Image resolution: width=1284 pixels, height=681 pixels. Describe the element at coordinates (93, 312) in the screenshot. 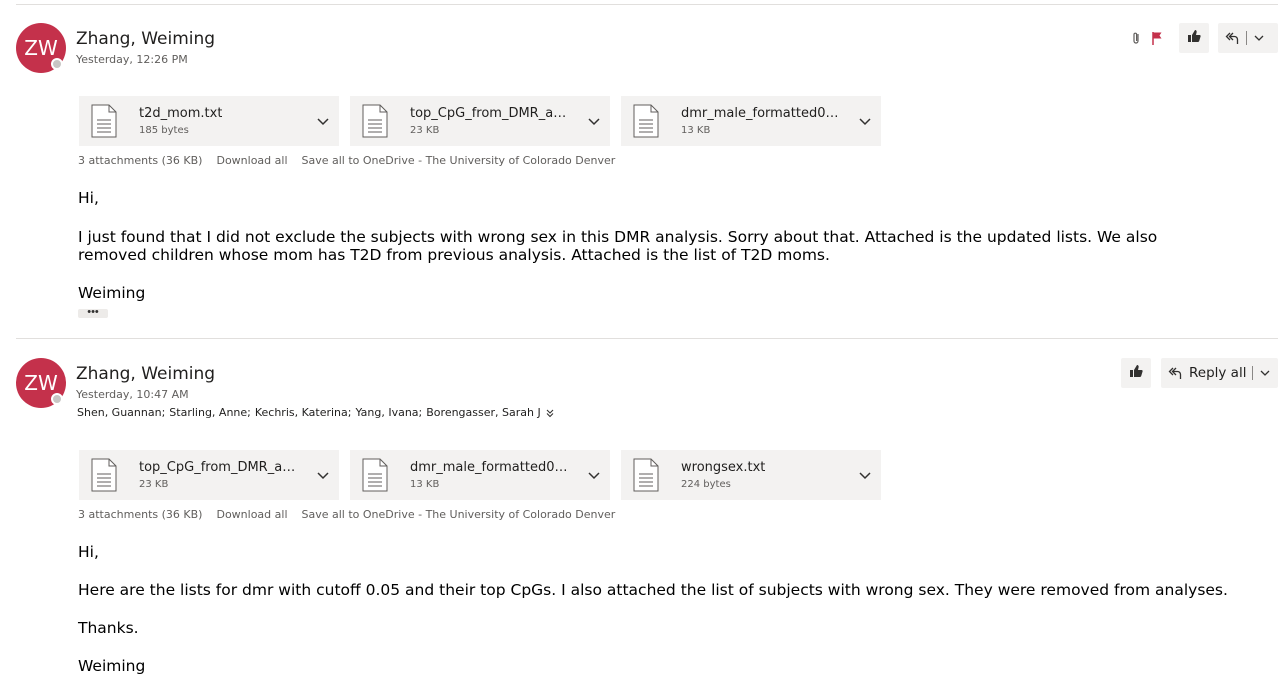

I see `show-more-button: •••` at that location.